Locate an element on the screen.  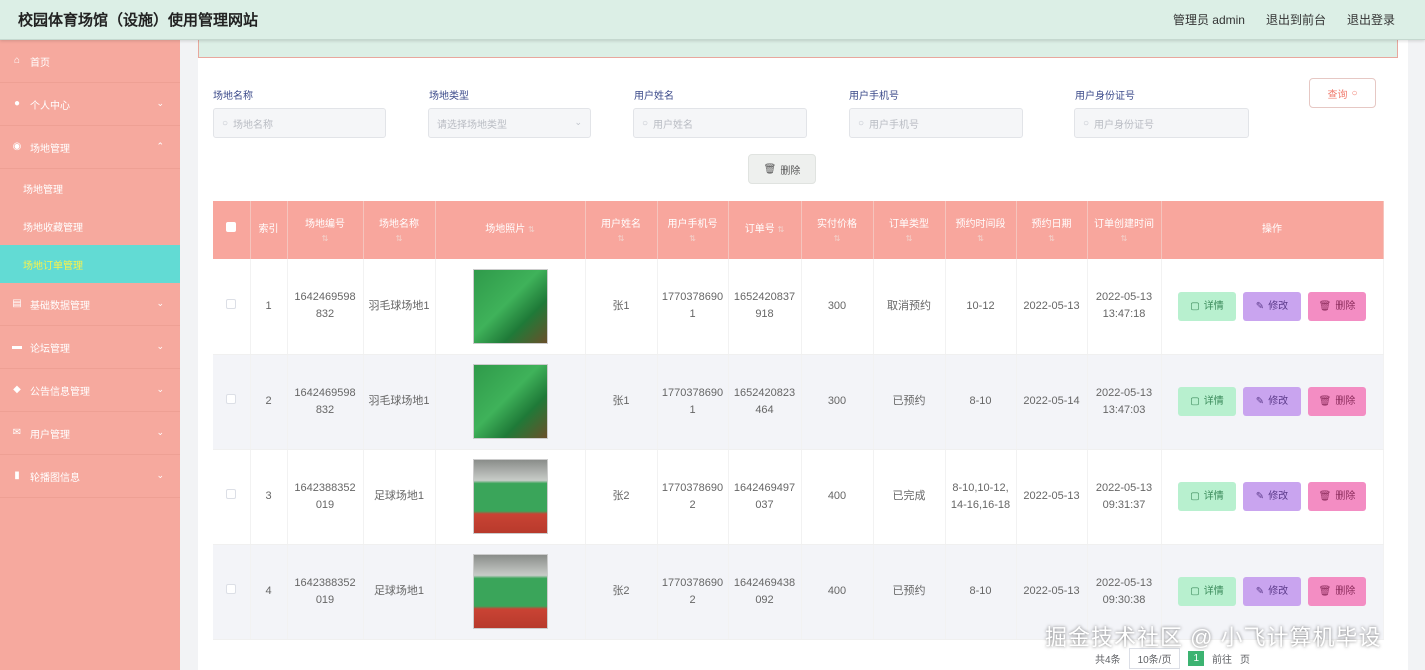
query-button: 查询 ○ is located at coordinates (1342, 93).